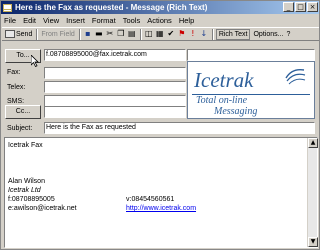 The width and height of the screenshot is (320, 250). Describe the element at coordinates (115, 87) in the screenshot. I see `telex-field` at that location.